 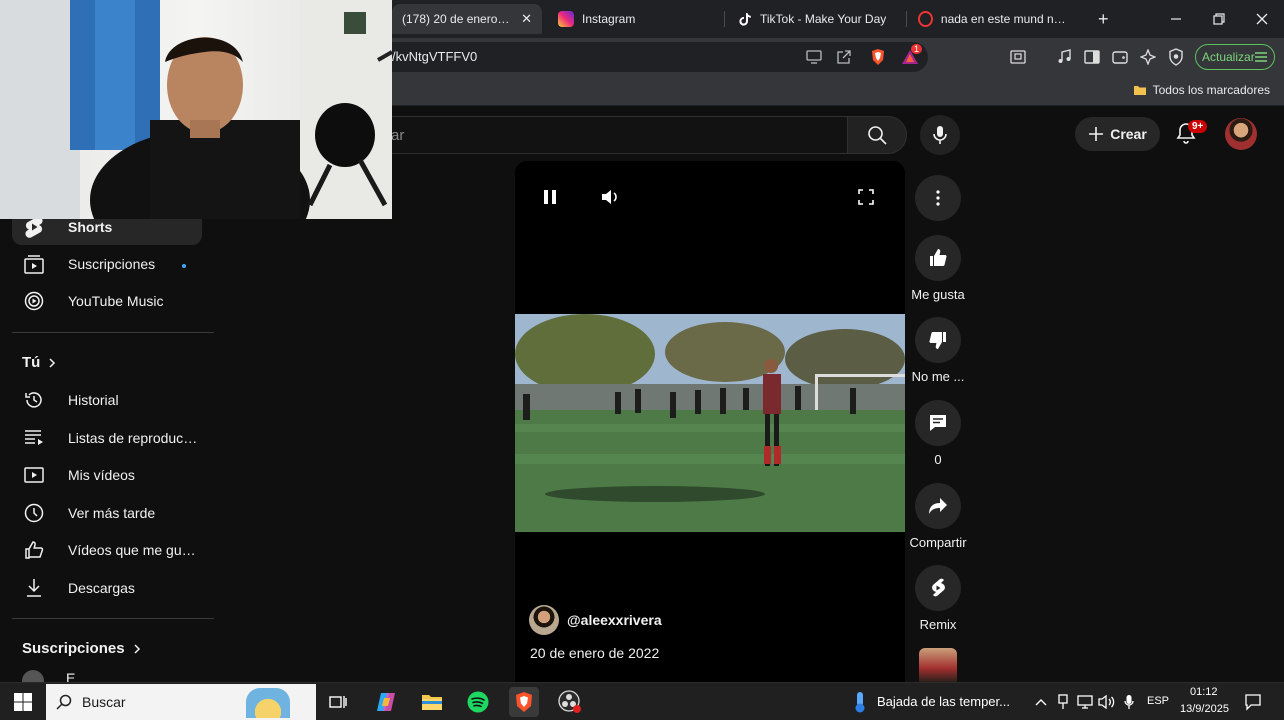 What do you see at coordinates (925, 19) in the screenshot?
I see `youtube-tab-icon` at bounding box center [925, 19].